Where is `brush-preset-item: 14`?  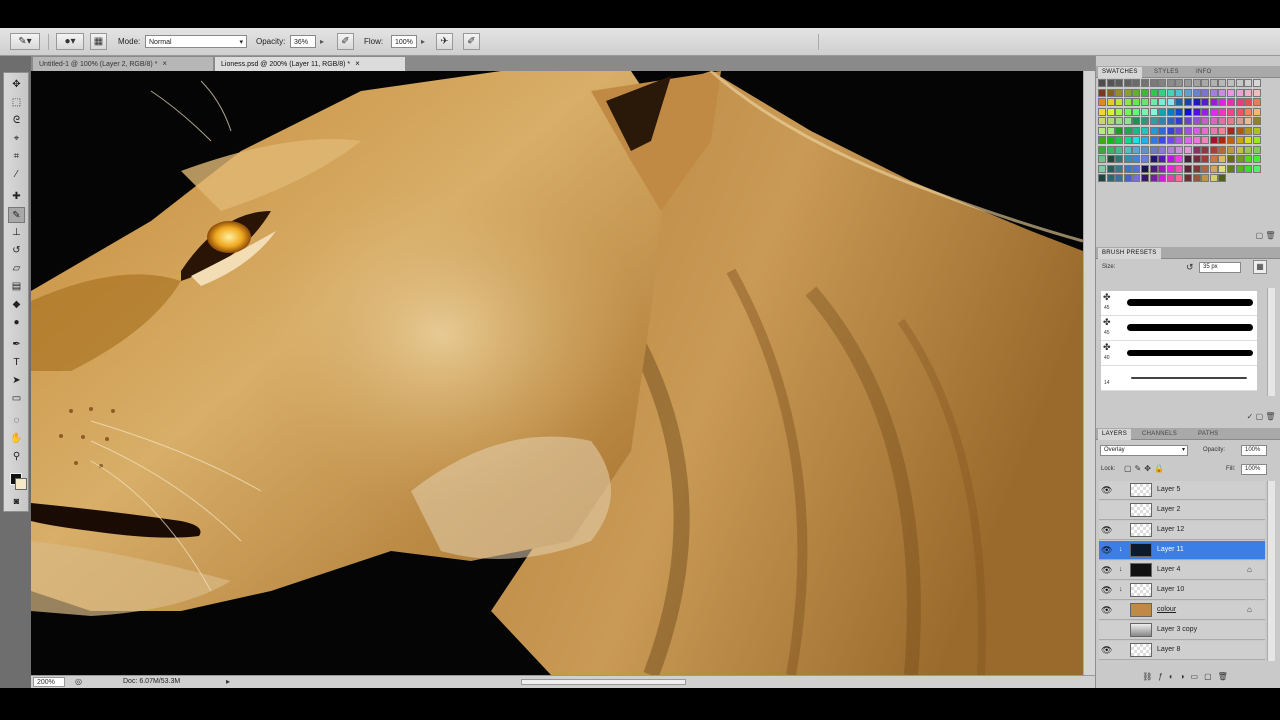
brush-preset-item: 14 is located at coordinates (1179, 378).